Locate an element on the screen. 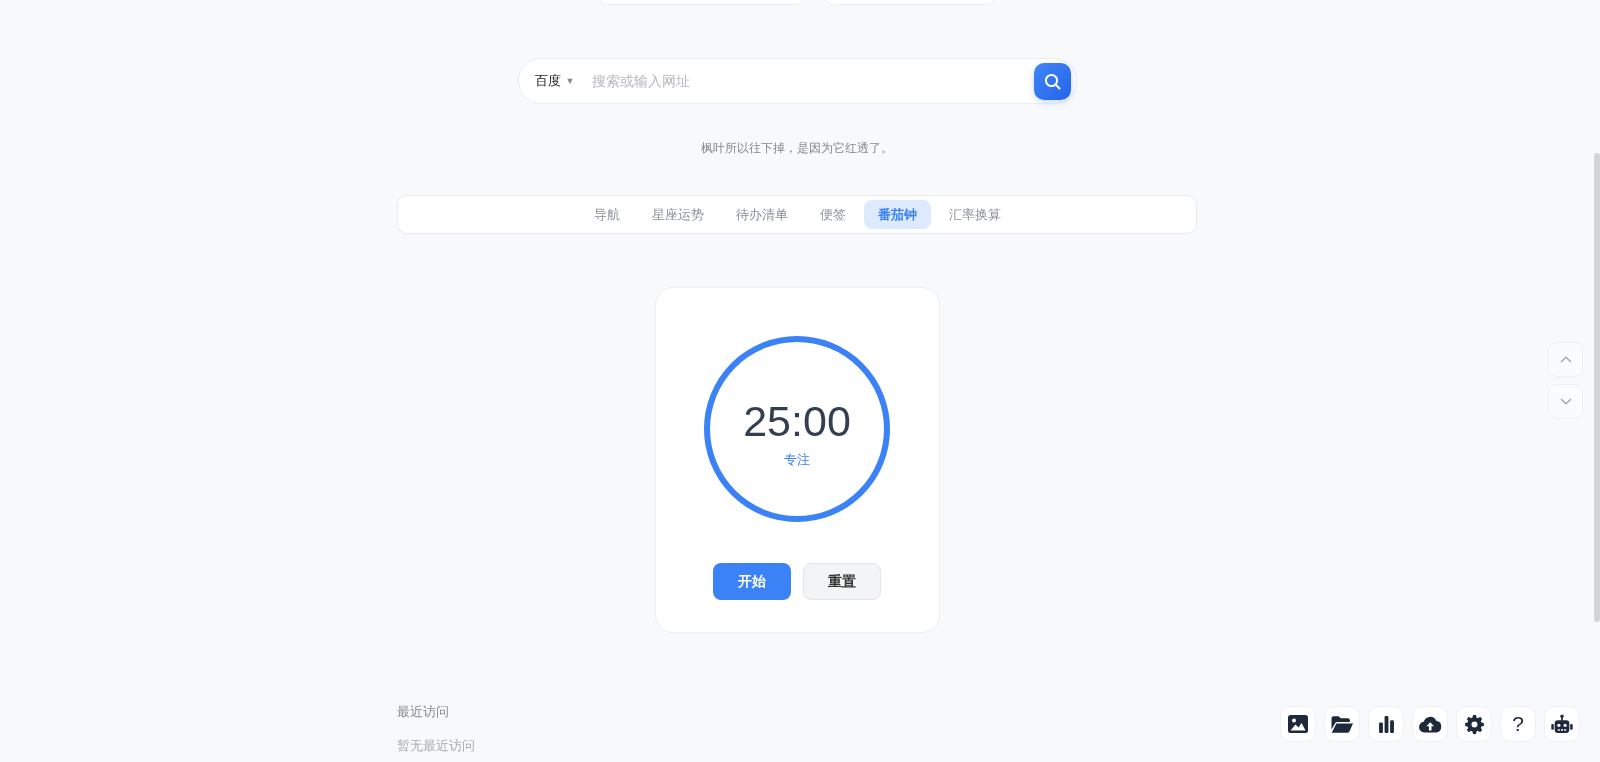 Image resolution: width=1600 pixels, height=762 pixels. cloud-upload-icon is located at coordinates (1430, 724).